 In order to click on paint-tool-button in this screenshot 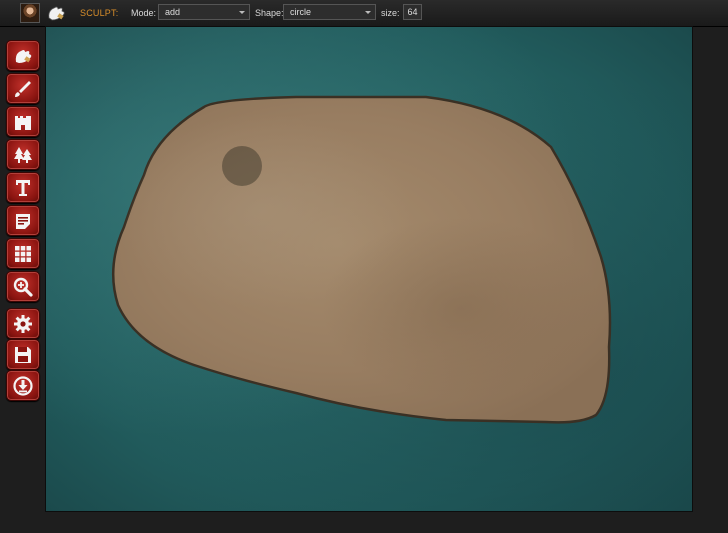, I will do `click(23, 88)`.